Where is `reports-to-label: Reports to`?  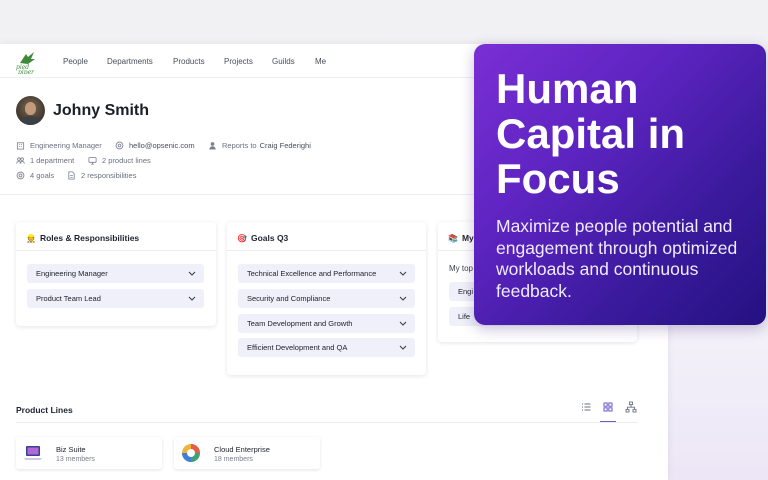
reports-to-label: Reports to is located at coordinates (239, 145).